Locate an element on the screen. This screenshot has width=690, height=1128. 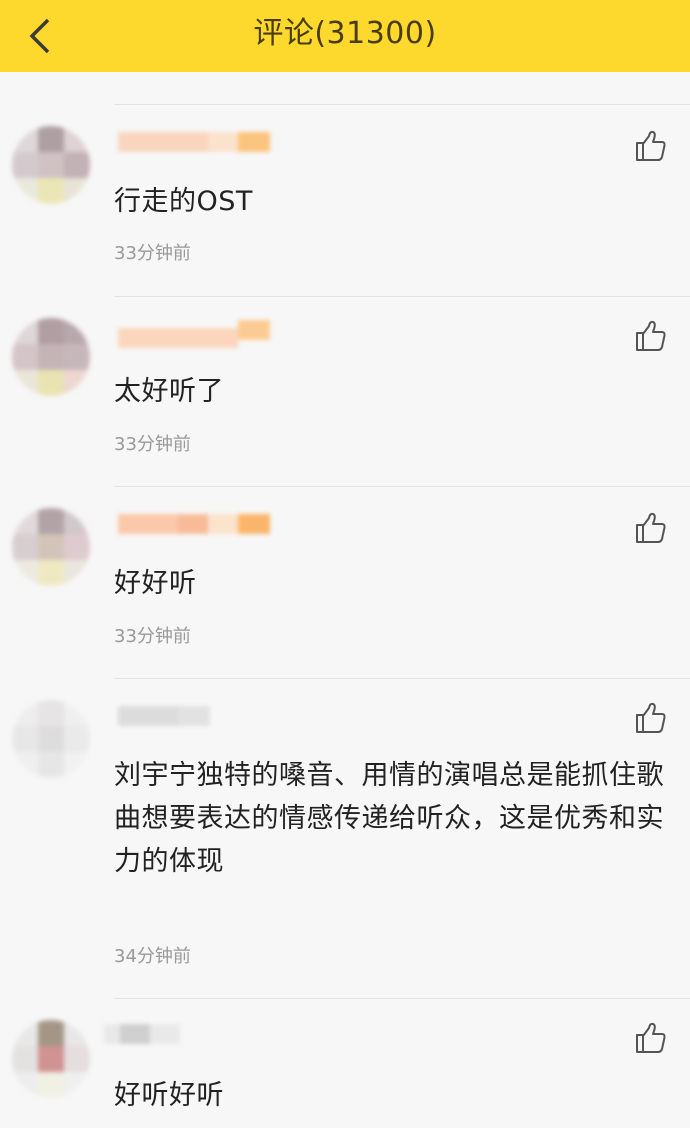
comment-text: 好好听 is located at coordinates (155, 583).